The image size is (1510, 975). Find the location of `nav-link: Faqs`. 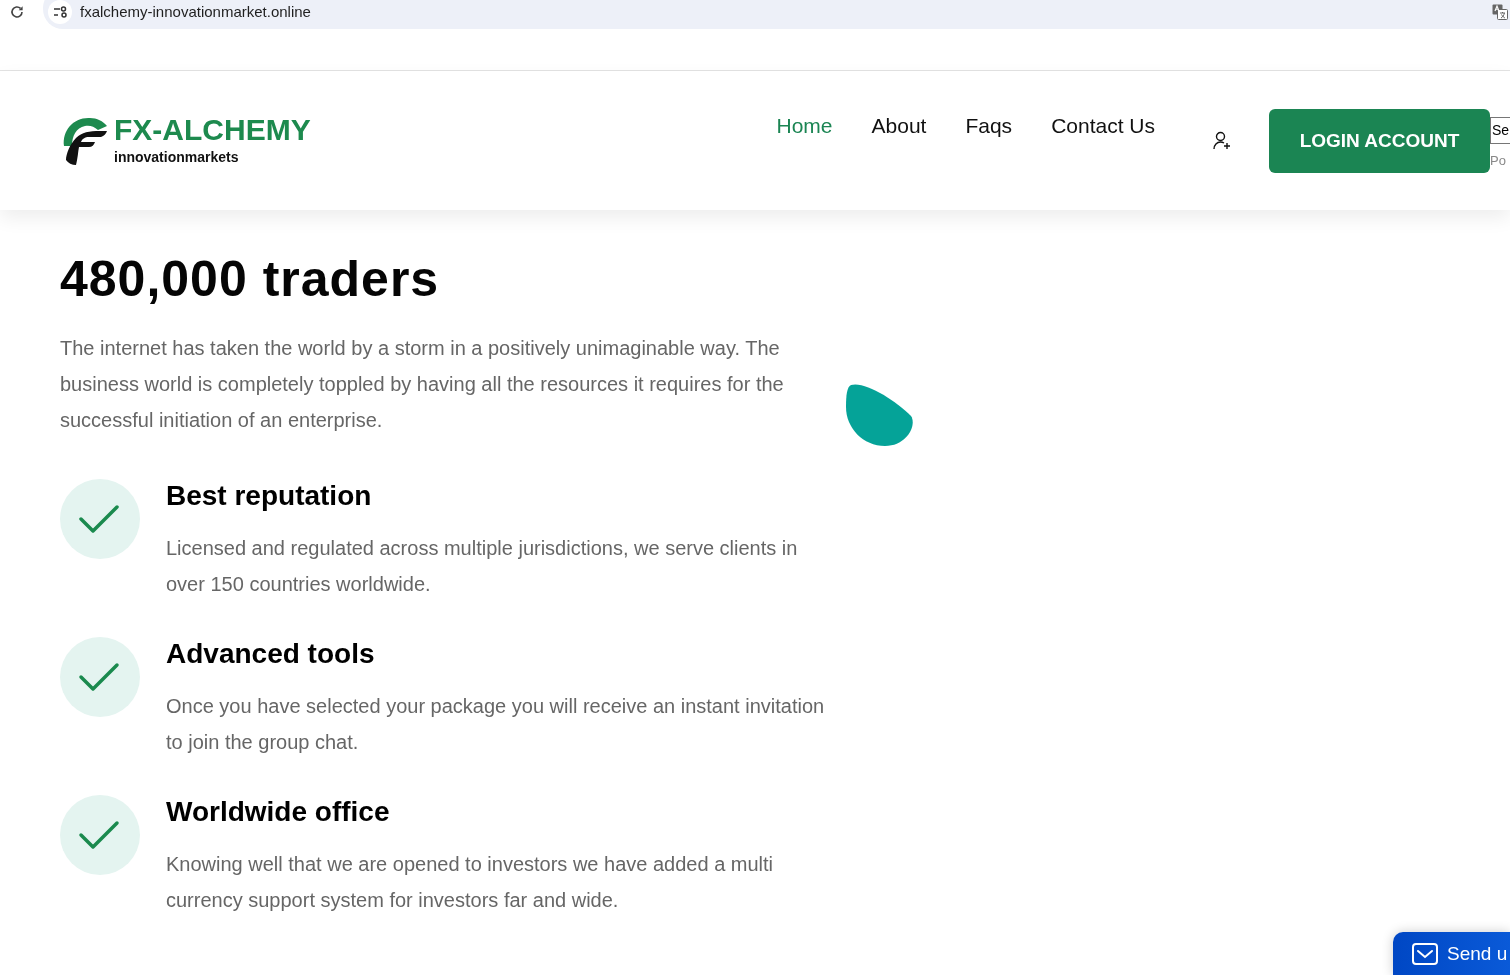

nav-link: Faqs is located at coordinates (989, 125).